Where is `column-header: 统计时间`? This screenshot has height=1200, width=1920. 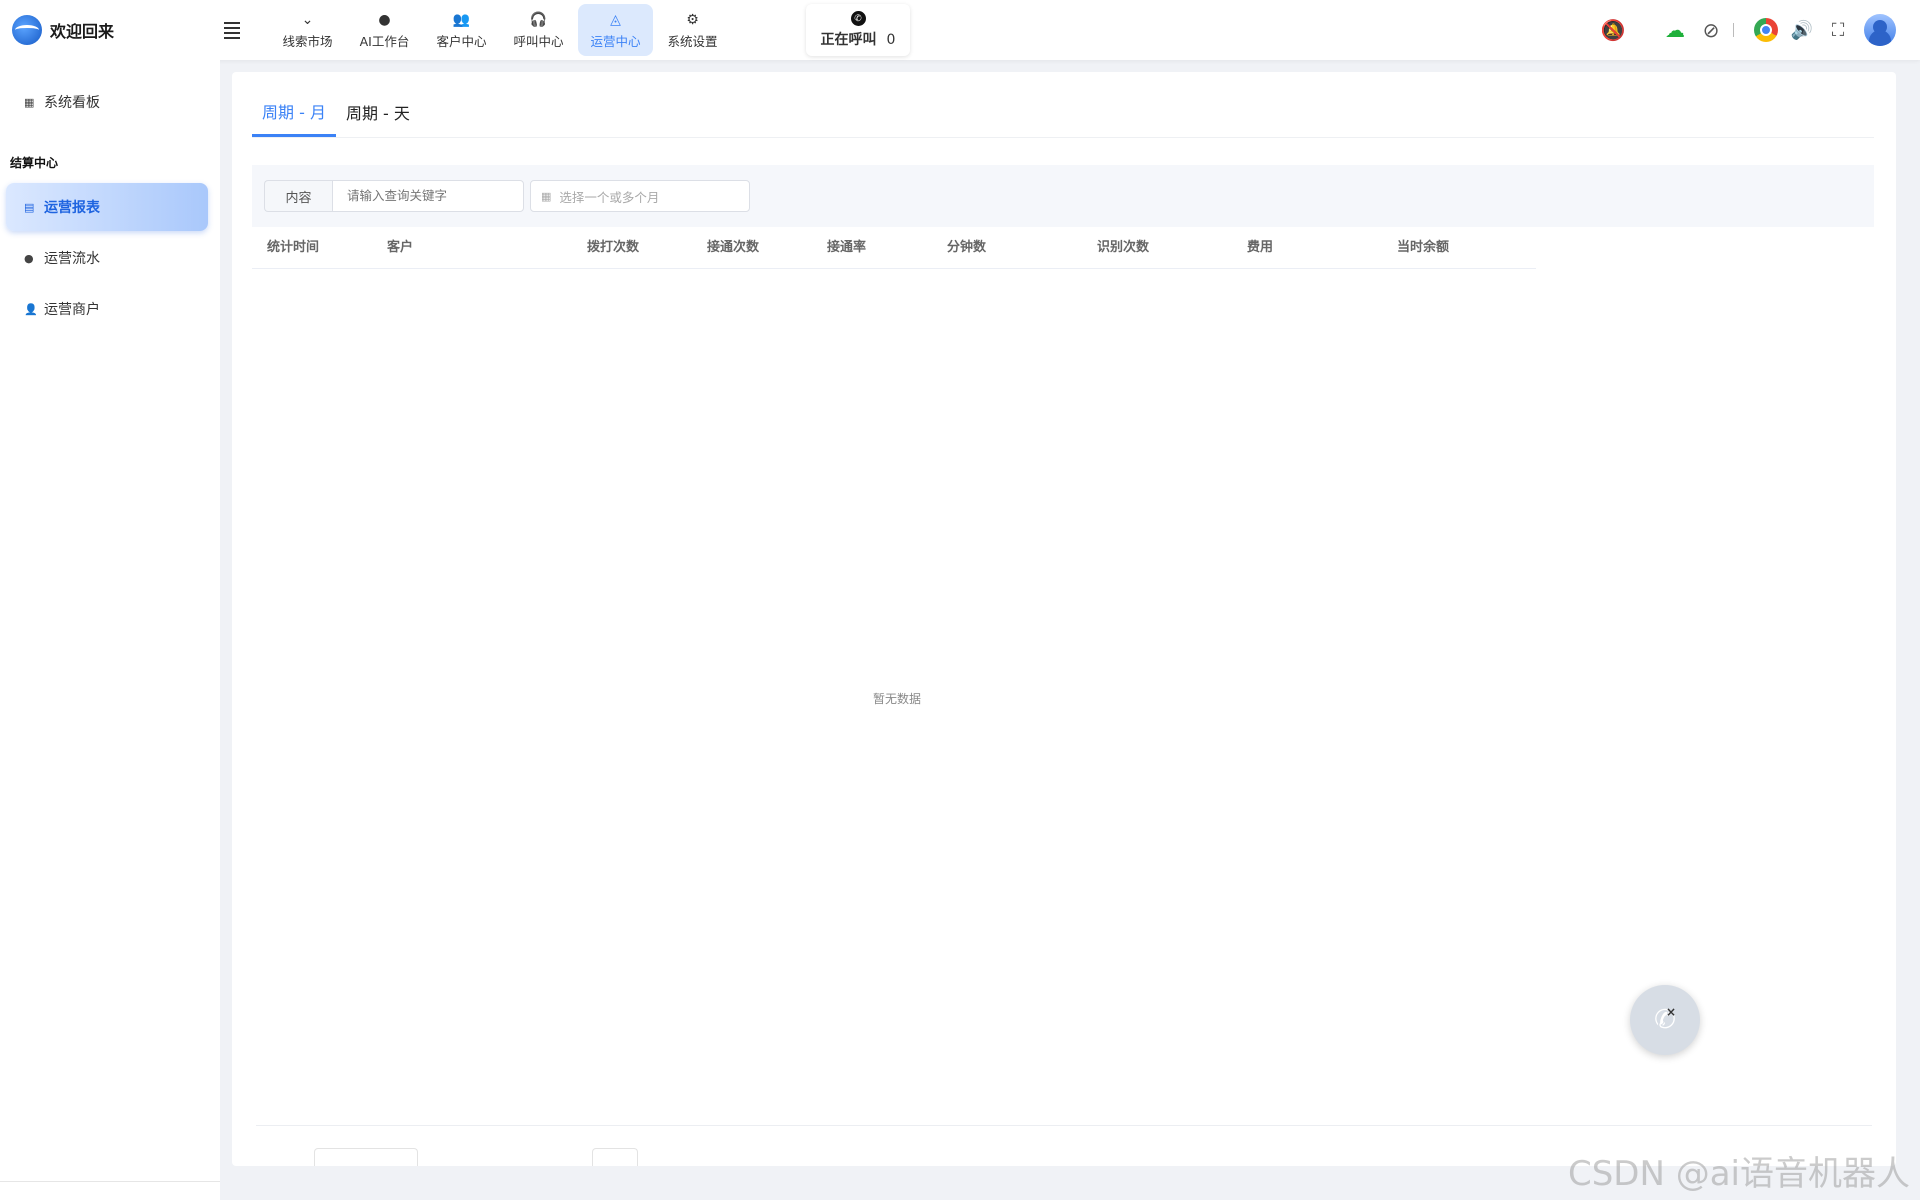
column-header: 统计时间 is located at coordinates (293, 248).